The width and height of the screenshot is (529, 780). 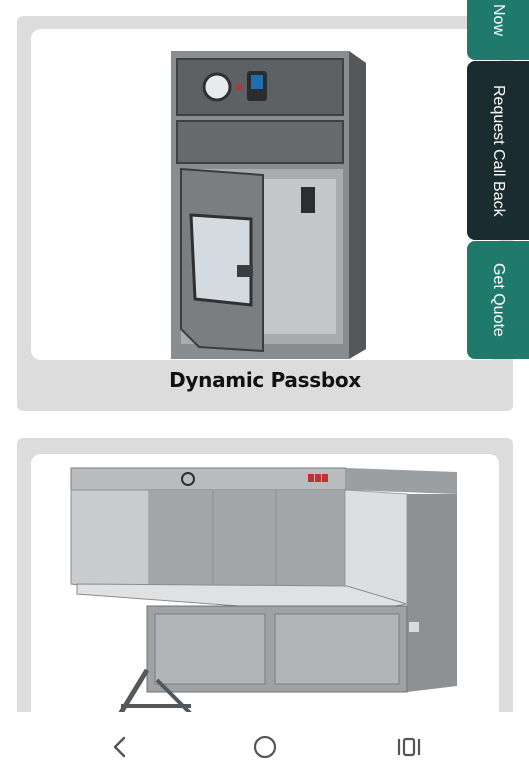 I want to click on passbox-image, so click(x=268, y=205).